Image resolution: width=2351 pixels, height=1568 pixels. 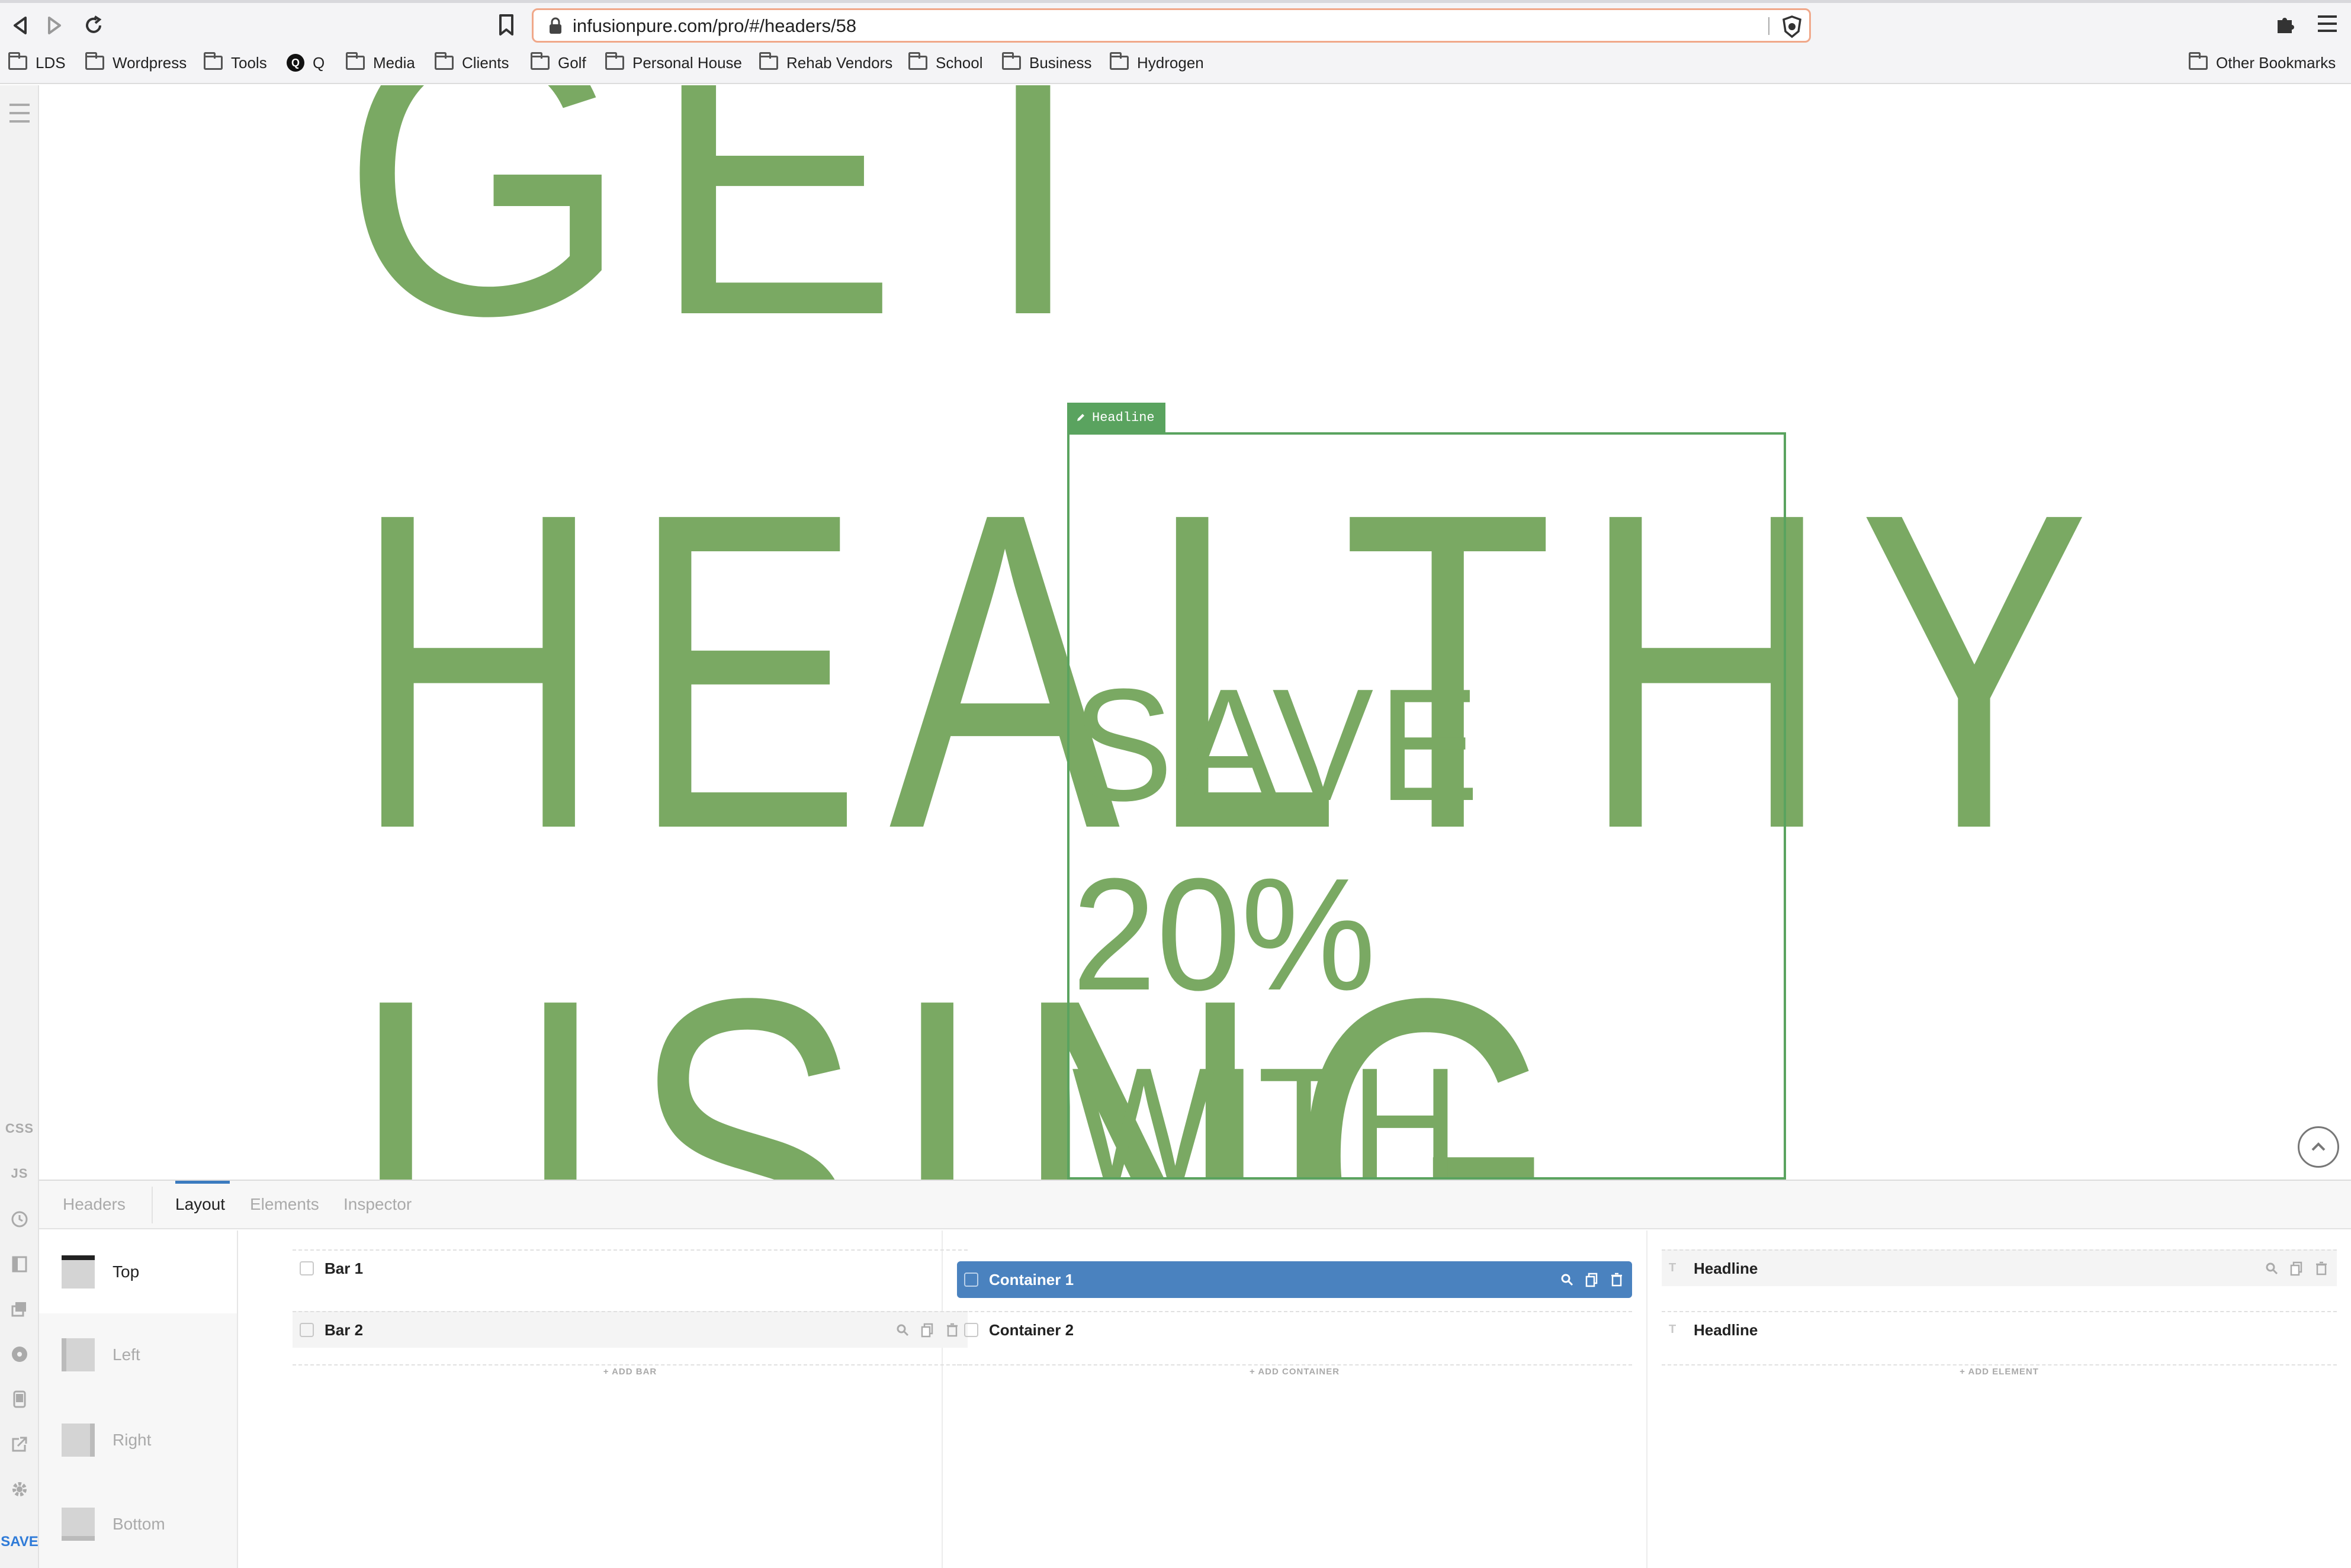 I want to click on add-container-button: + ADD CONTAINER, so click(x=1294, y=1372).